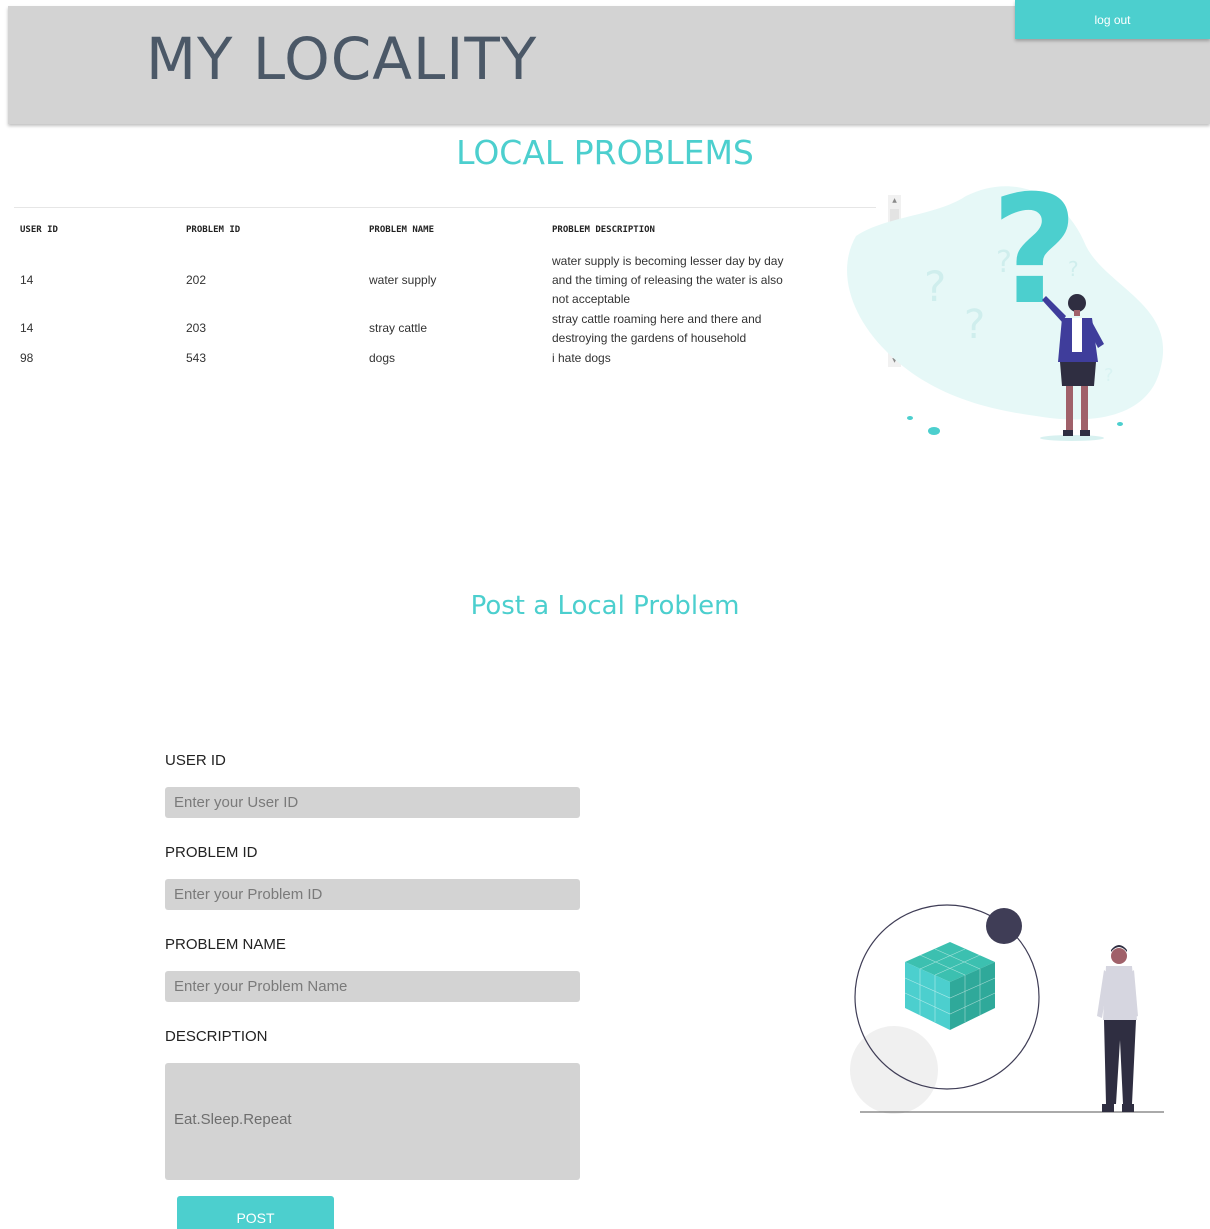 This screenshot has height=1229, width=1210. What do you see at coordinates (372, 986) in the screenshot?
I see `problem-name-input` at bounding box center [372, 986].